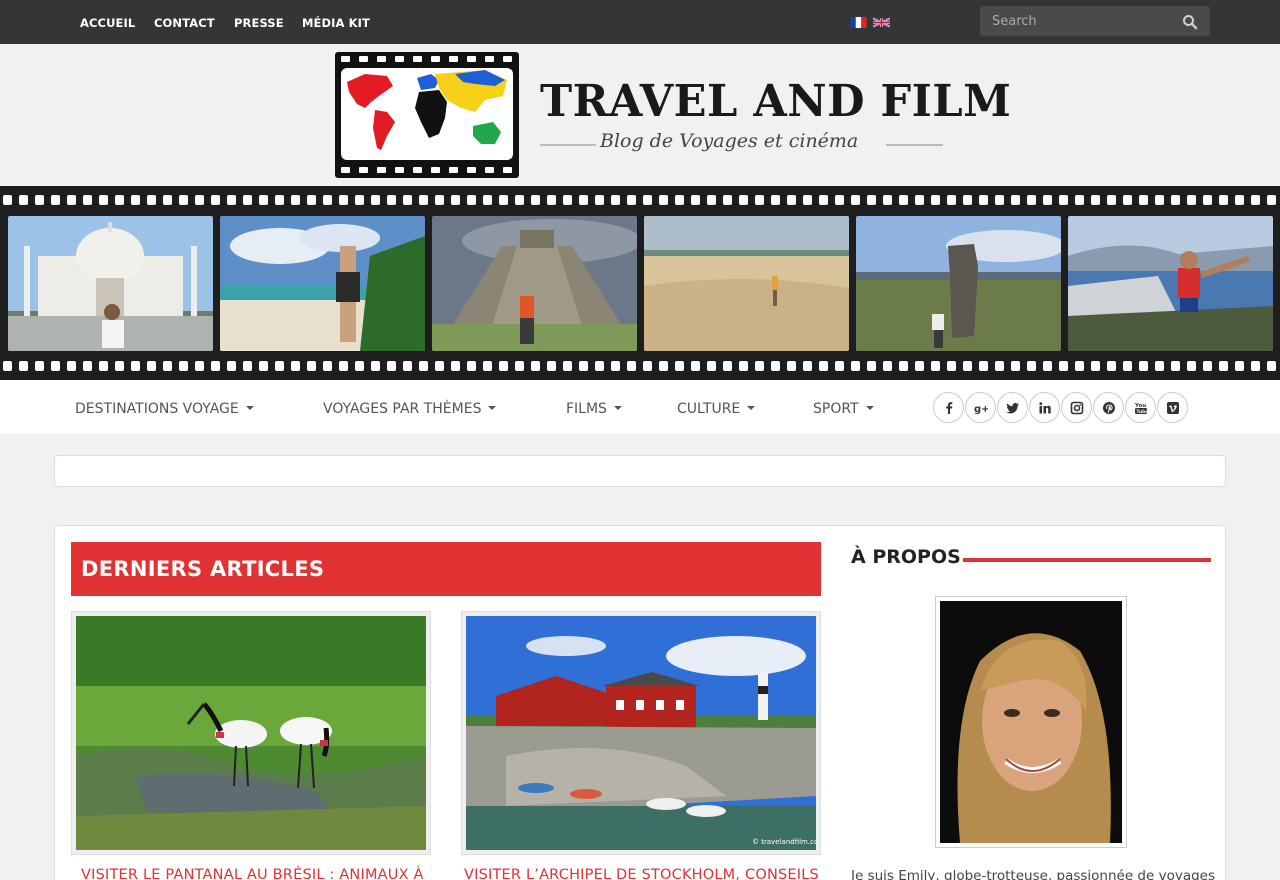  I want to click on banner-photo-taj-mahal, so click(110, 283).